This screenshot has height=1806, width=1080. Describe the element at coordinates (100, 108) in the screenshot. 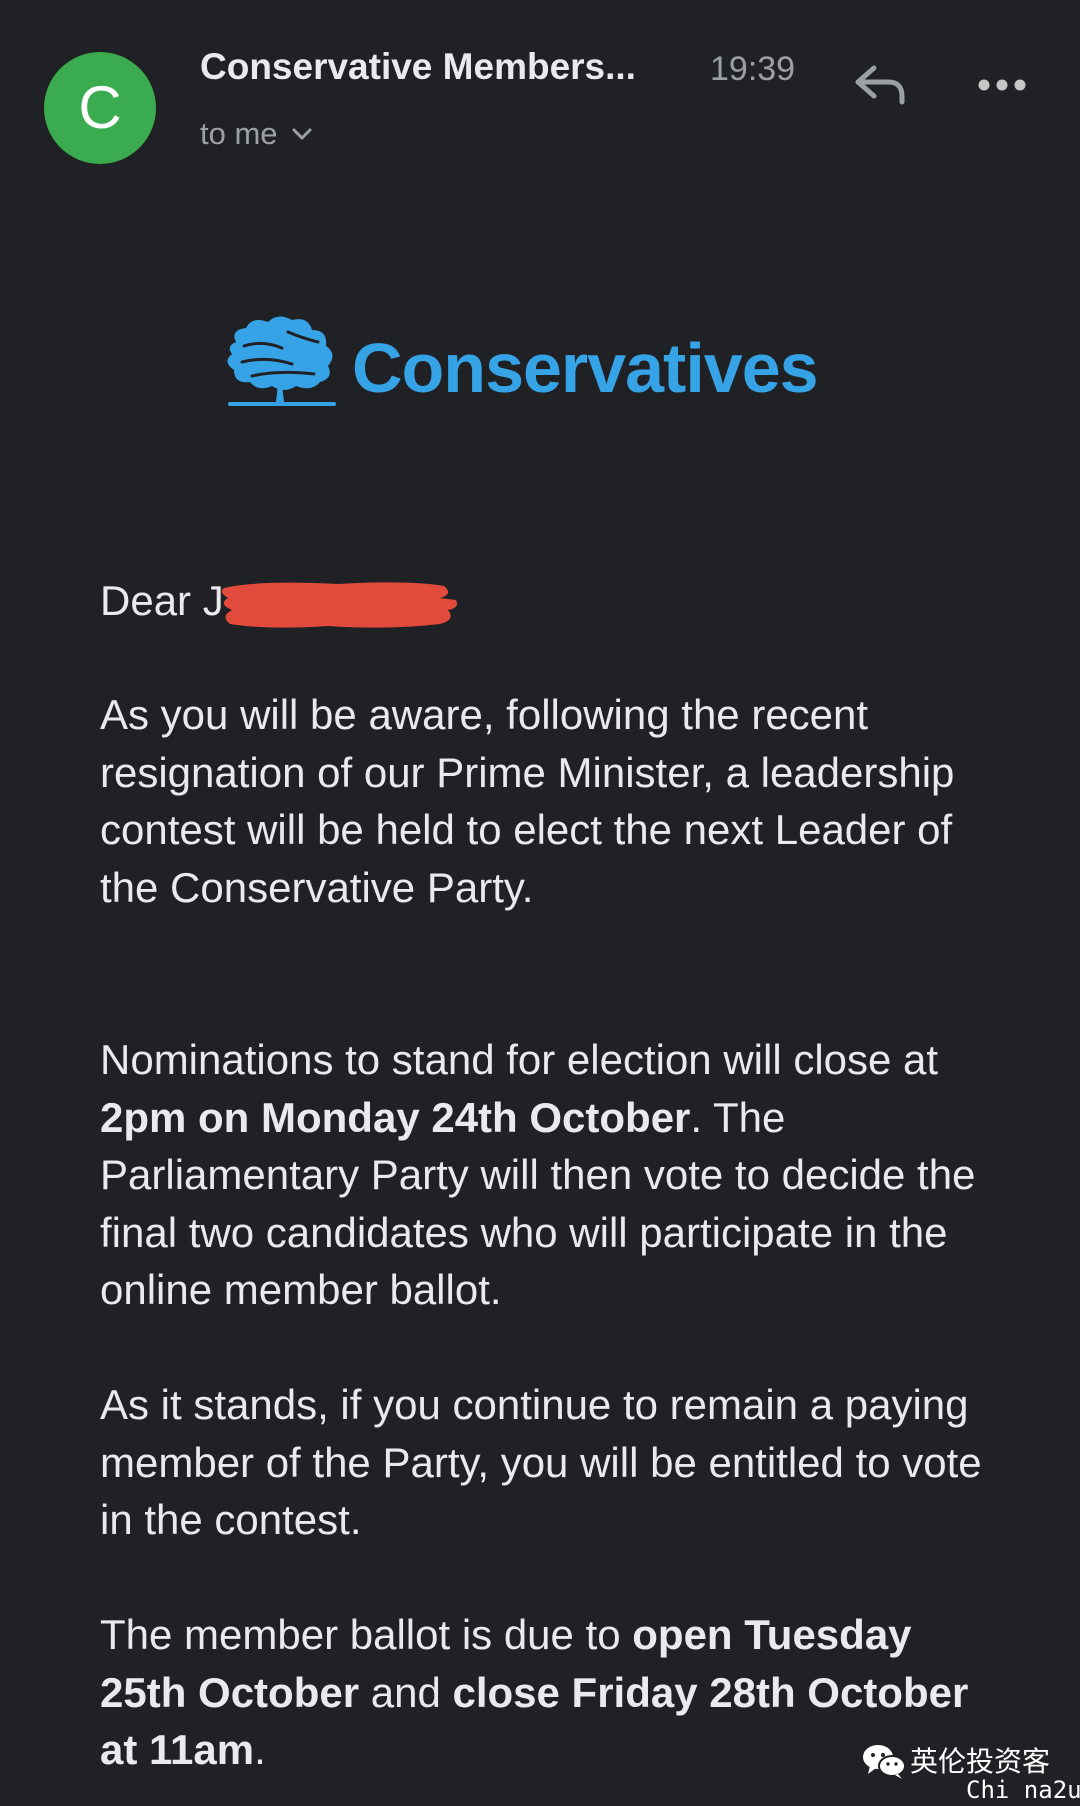

I see `sender-avatar: C` at that location.